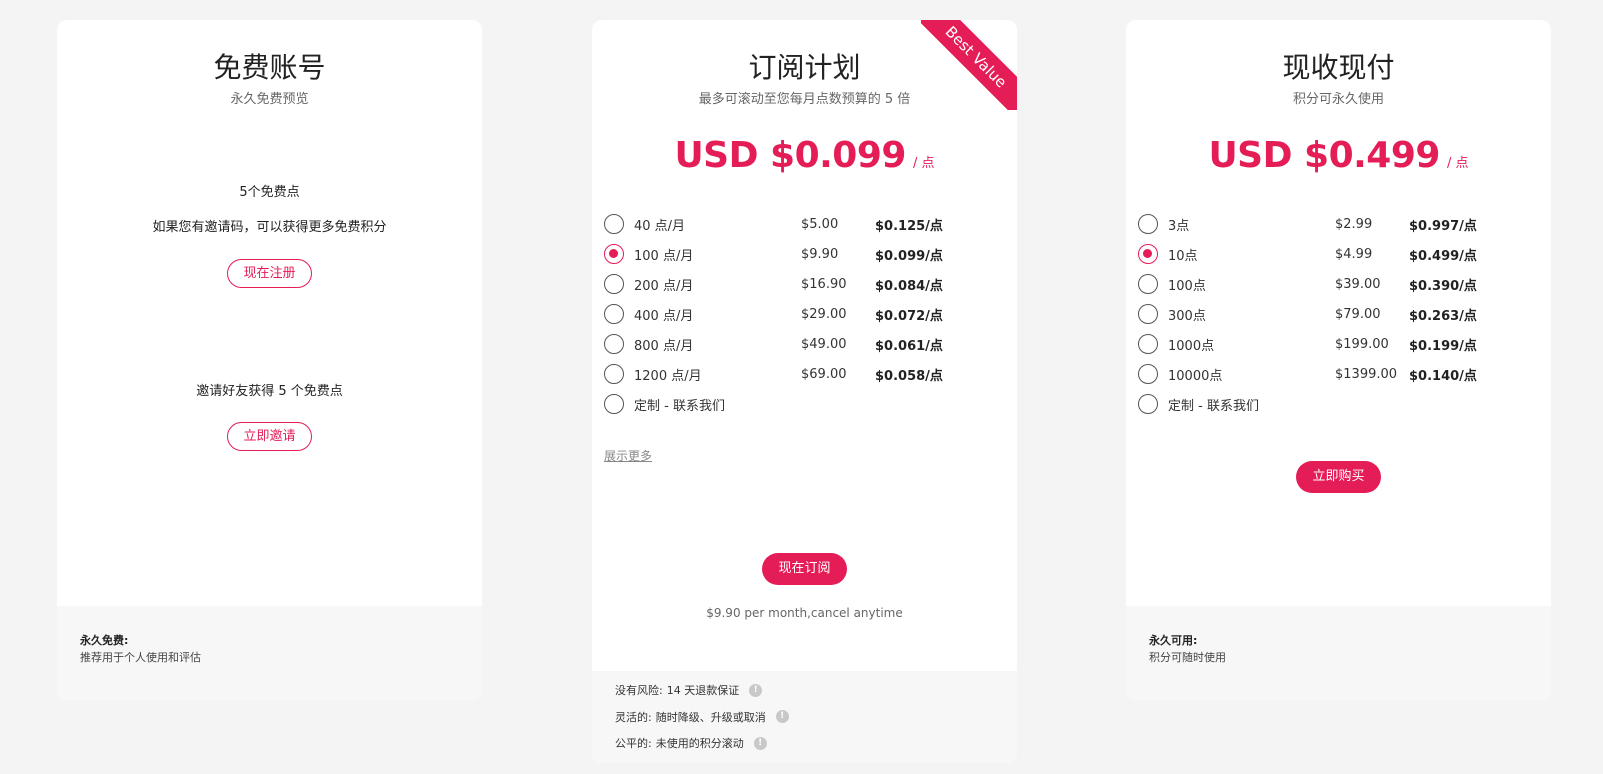 This screenshot has width=1603, height=774. I want to click on option-label: 800 点/月, so click(664, 346).